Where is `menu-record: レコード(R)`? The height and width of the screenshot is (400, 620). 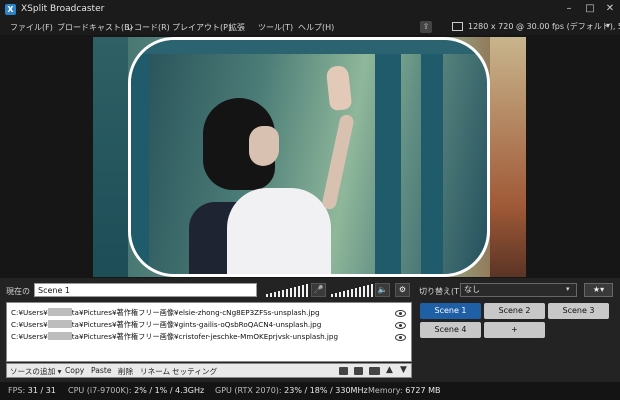 menu-record: レコード(R) is located at coordinates (148, 27).